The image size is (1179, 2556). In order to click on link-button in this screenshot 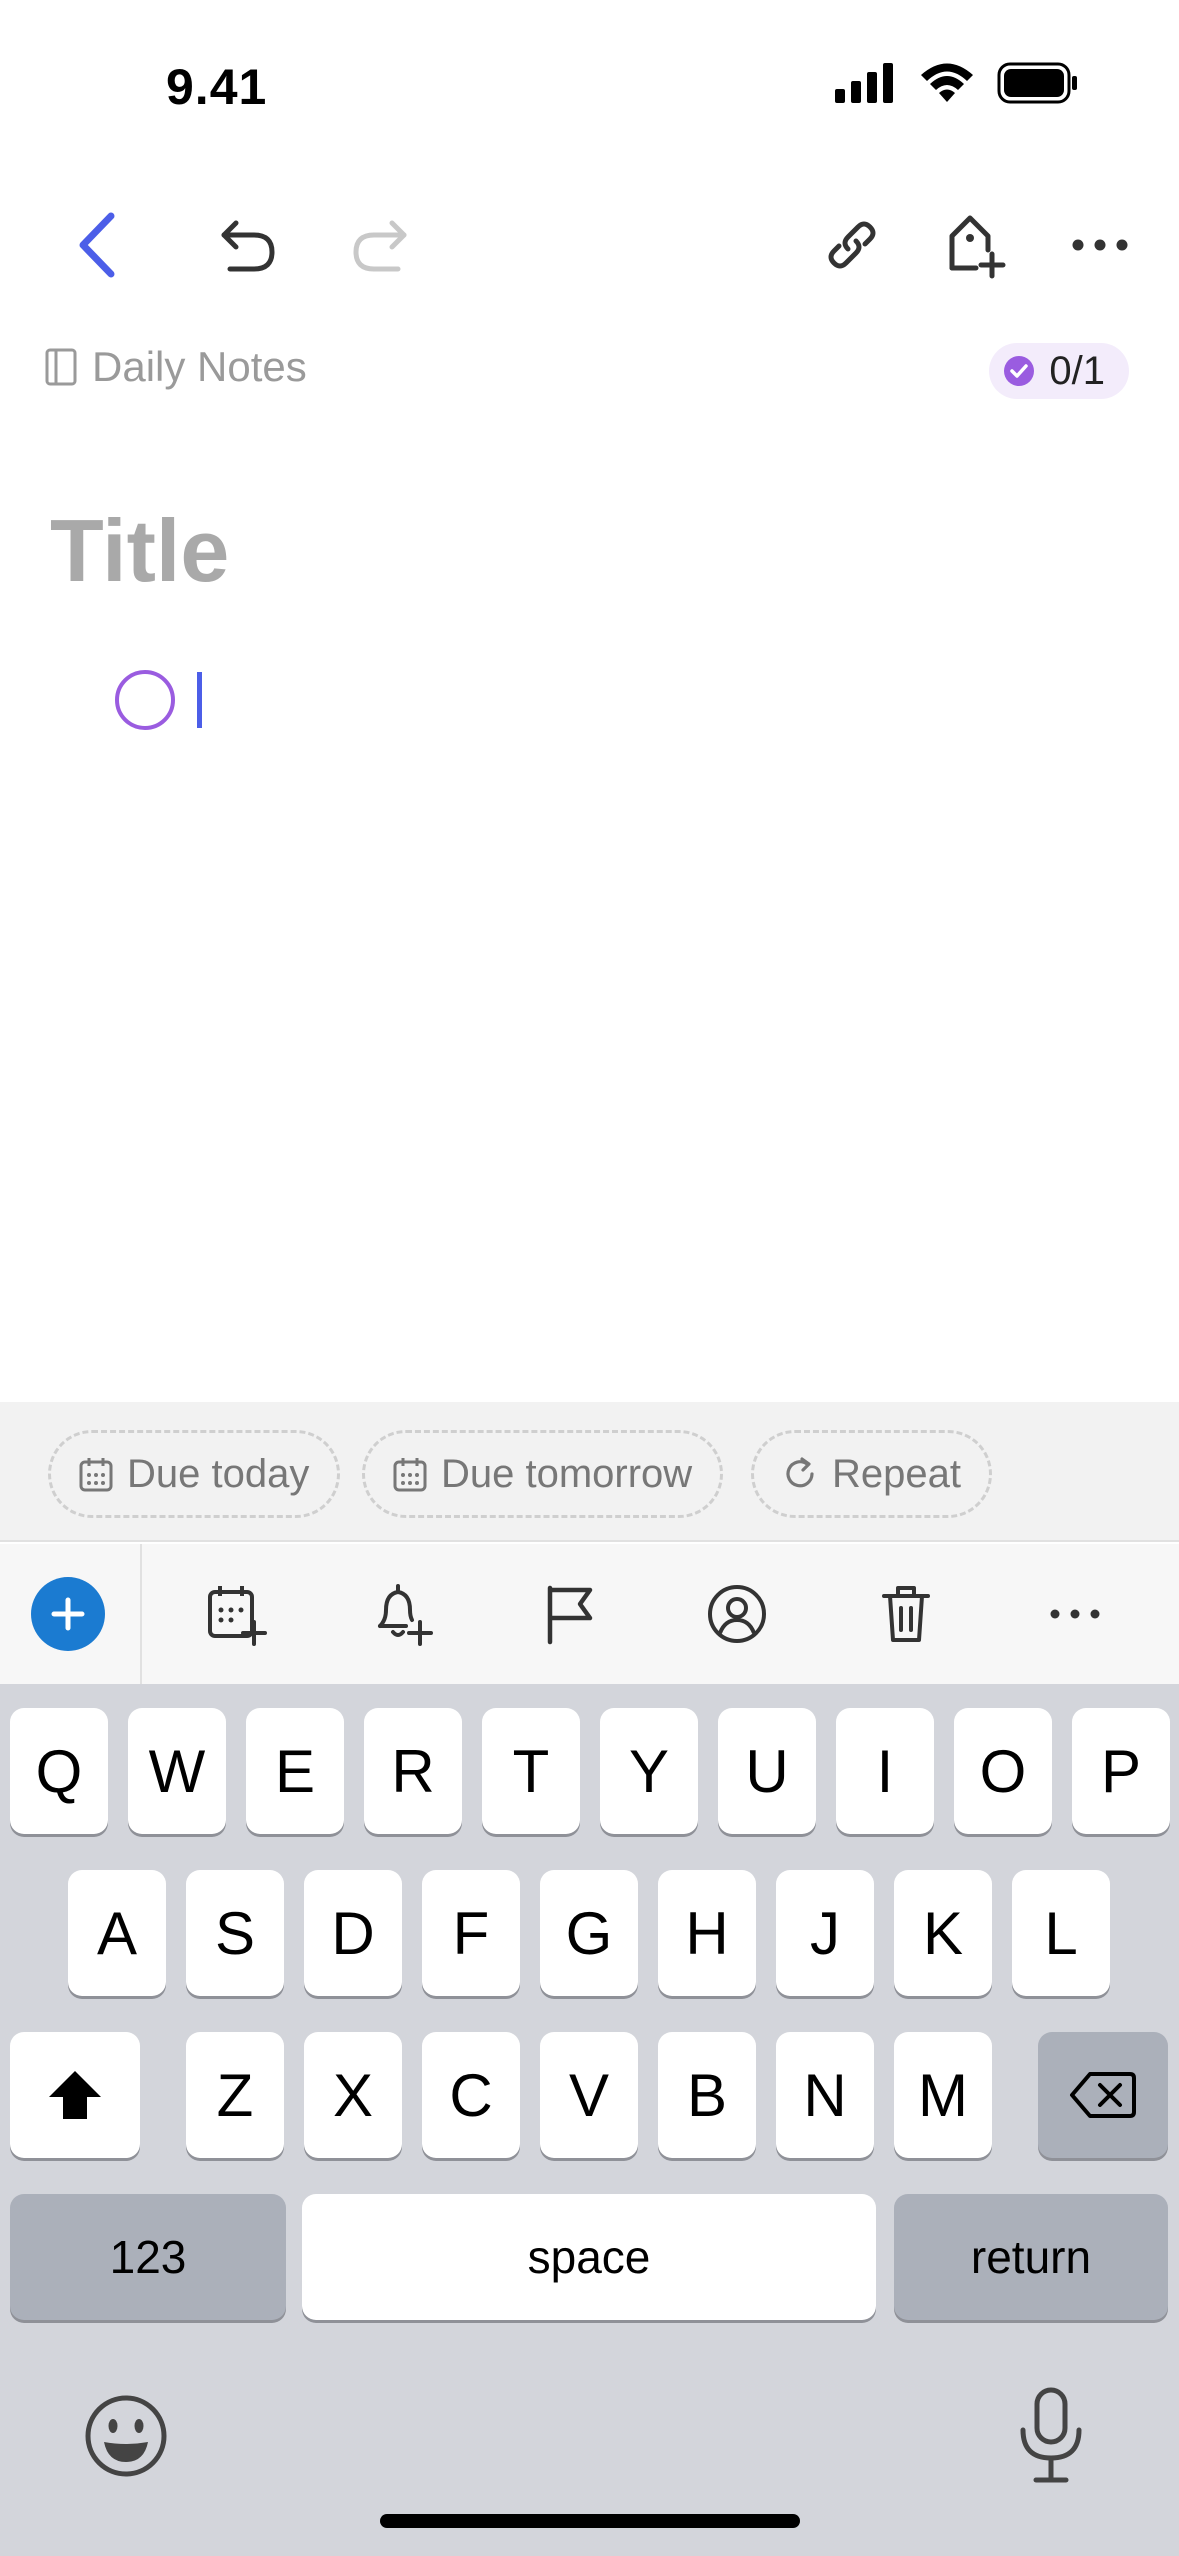, I will do `click(852, 245)`.